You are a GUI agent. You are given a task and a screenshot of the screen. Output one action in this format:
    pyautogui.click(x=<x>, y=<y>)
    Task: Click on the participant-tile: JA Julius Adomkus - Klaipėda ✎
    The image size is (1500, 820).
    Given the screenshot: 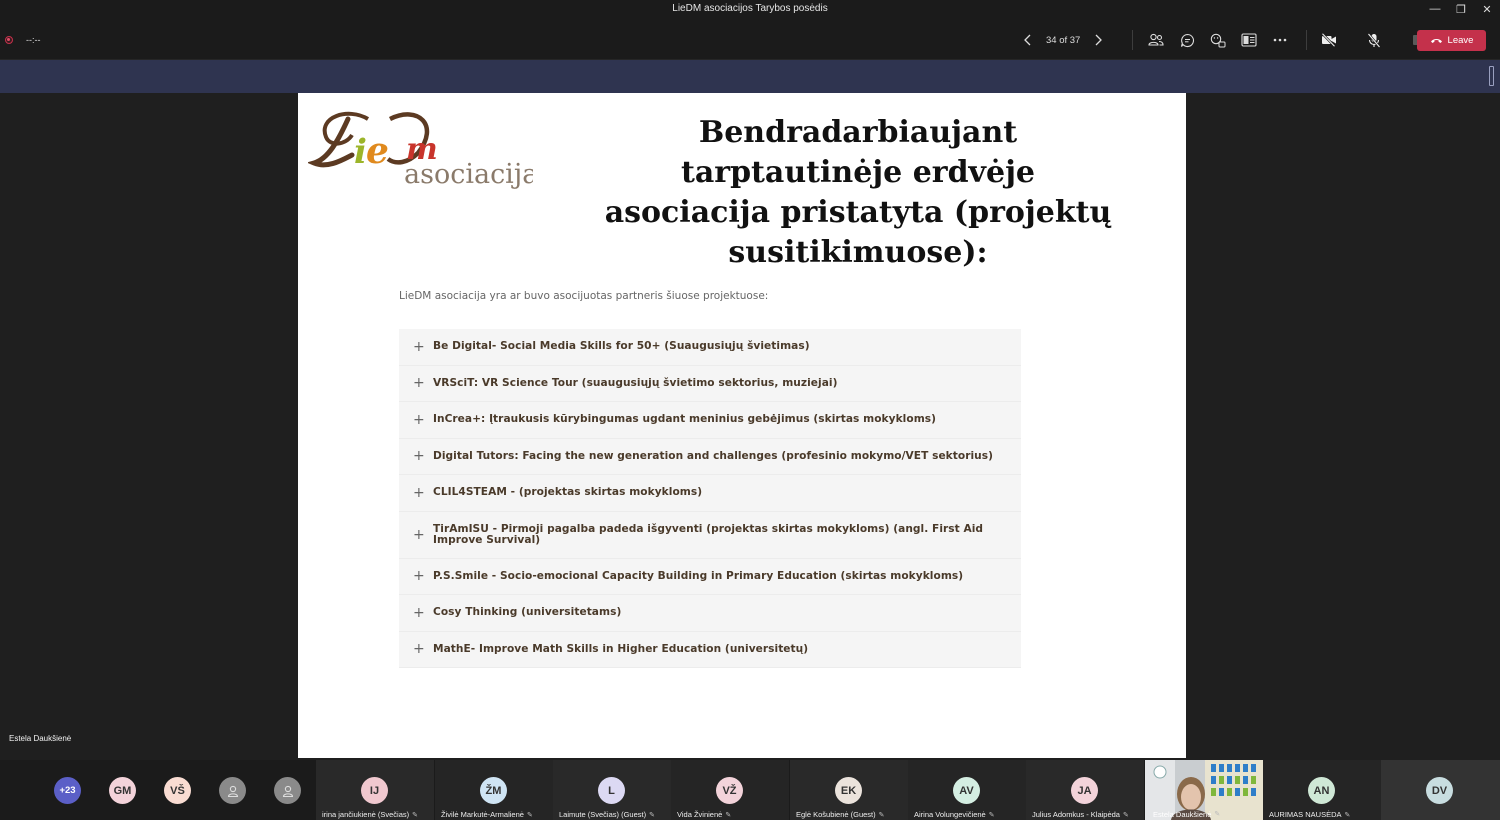 What is the action you would take?
    pyautogui.click(x=1085, y=790)
    